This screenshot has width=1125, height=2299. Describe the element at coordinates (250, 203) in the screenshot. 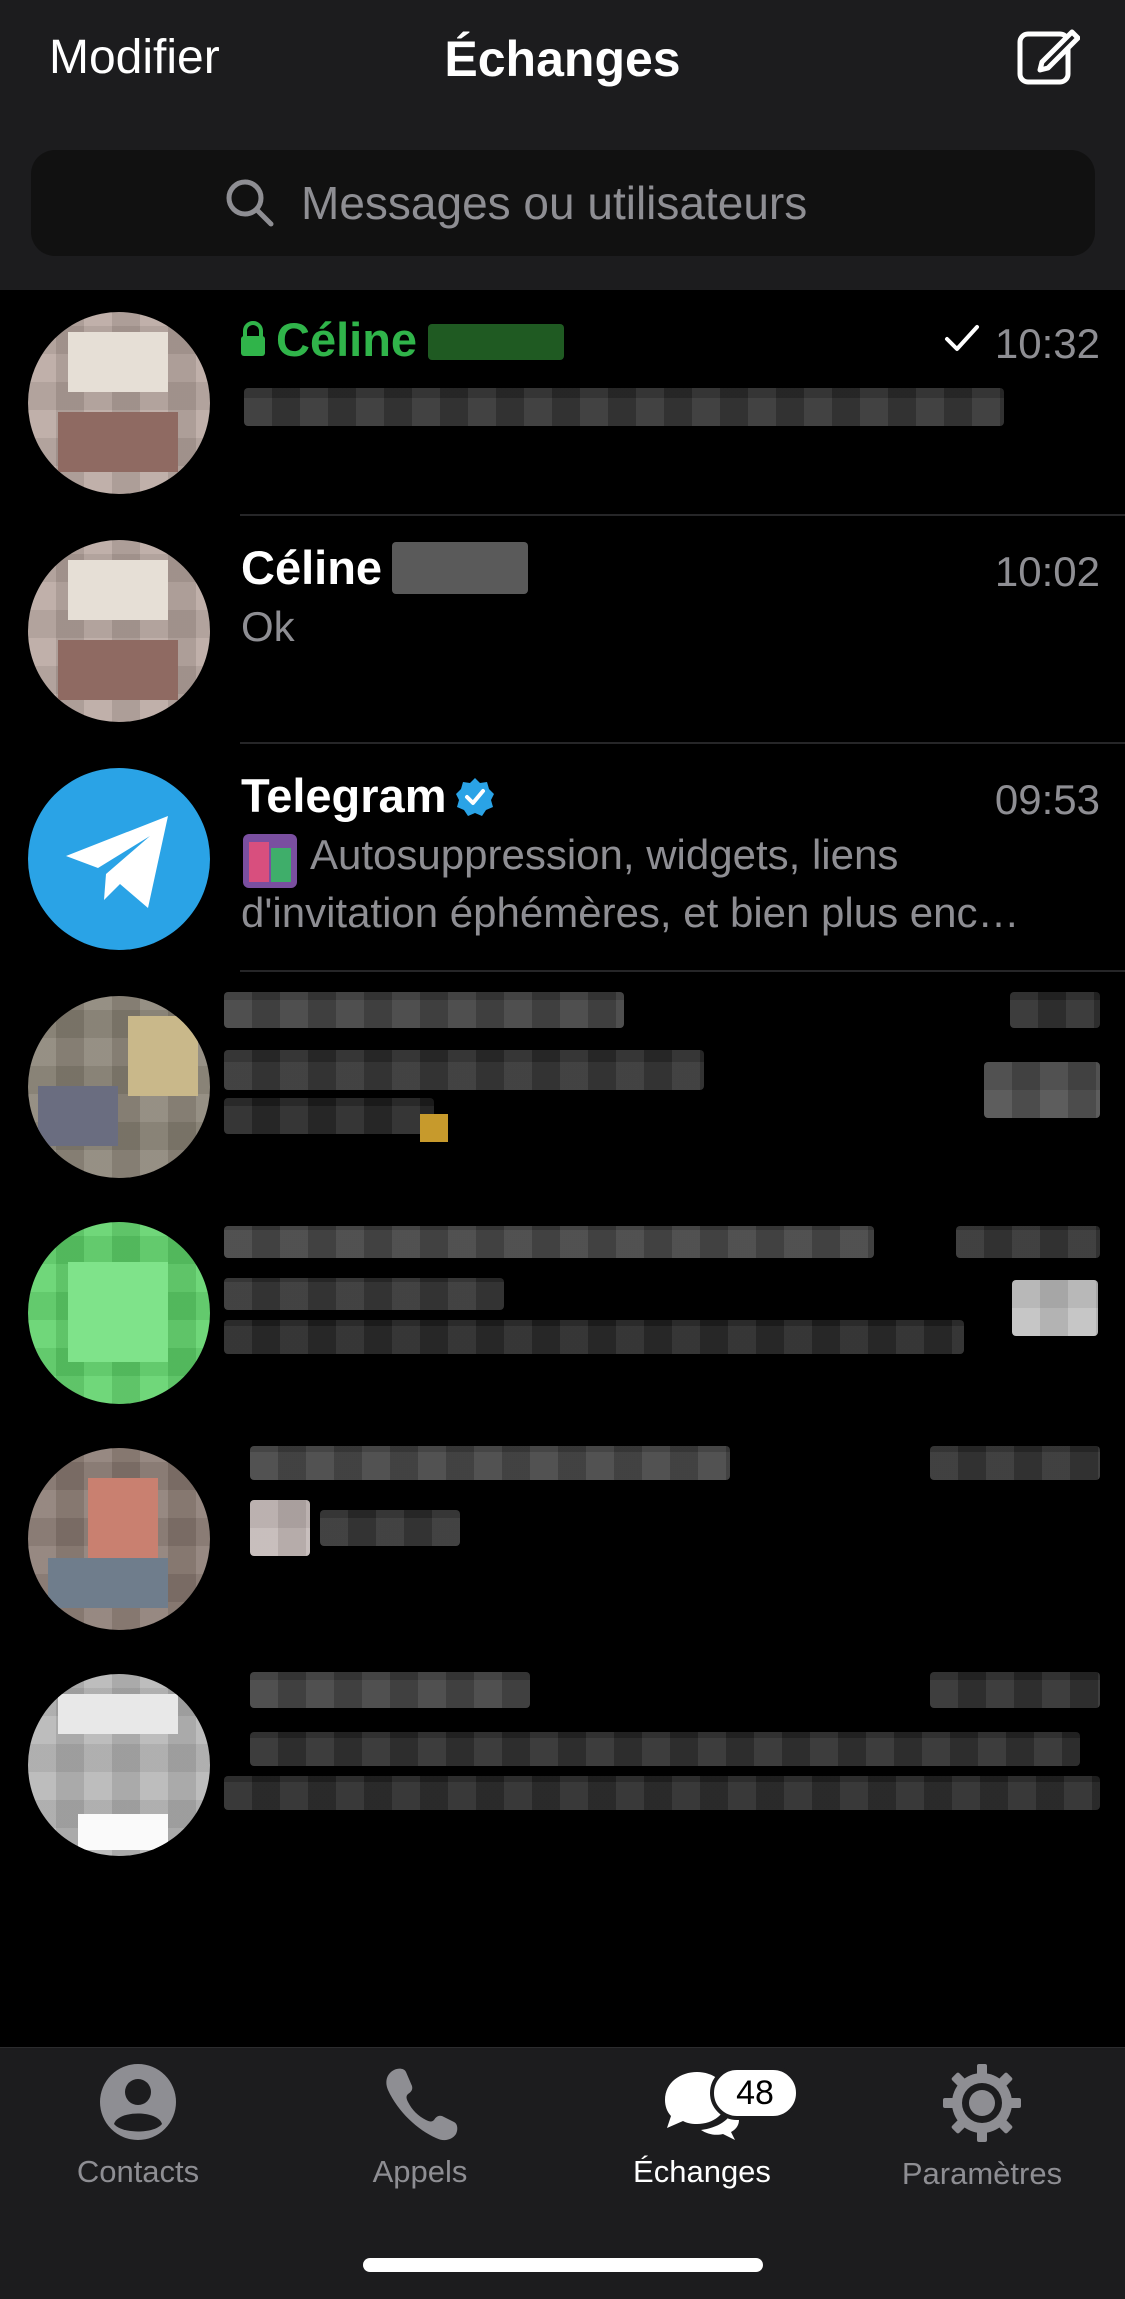

I see `search-icon` at that location.